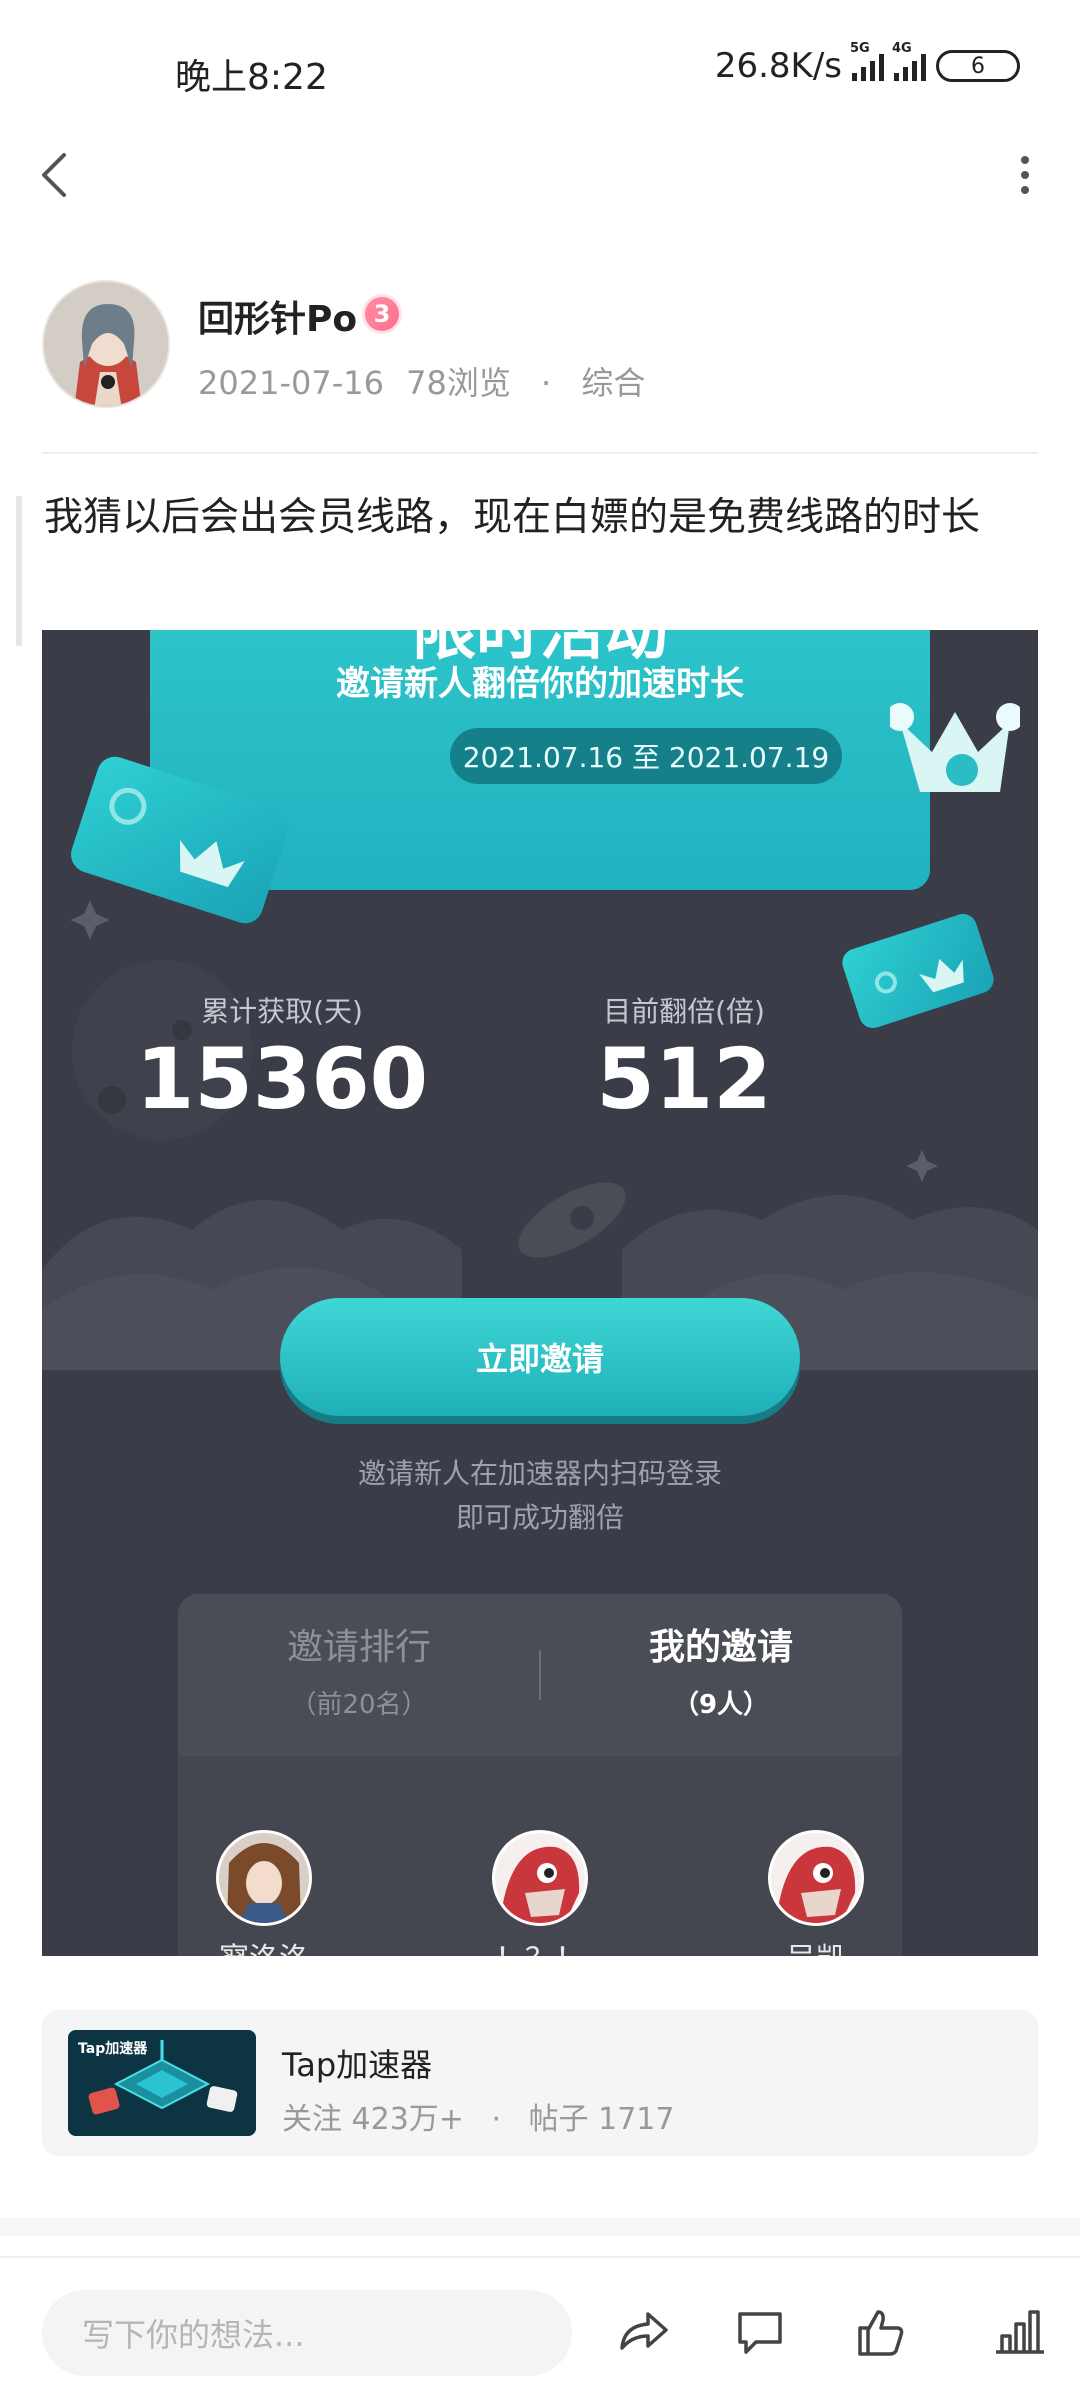  I want to click on more-button, so click(1025, 175).